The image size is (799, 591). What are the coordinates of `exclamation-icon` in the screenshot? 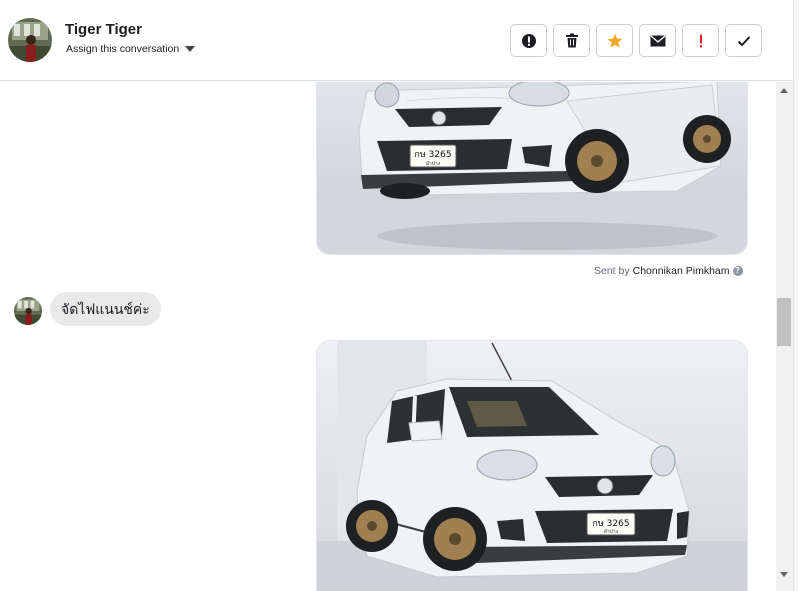 It's located at (700, 40).